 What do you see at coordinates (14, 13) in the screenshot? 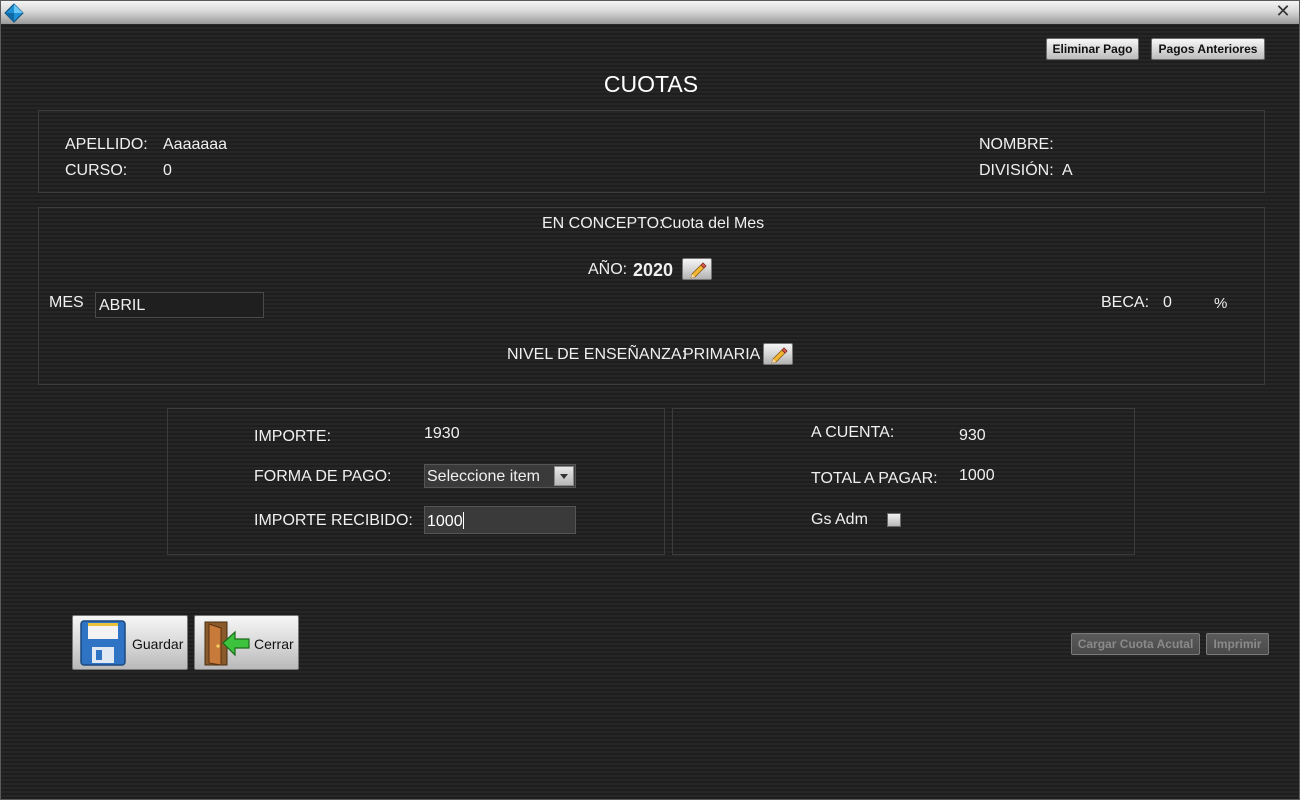
I see `app-diamond-icon` at bounding box center [14, 13].